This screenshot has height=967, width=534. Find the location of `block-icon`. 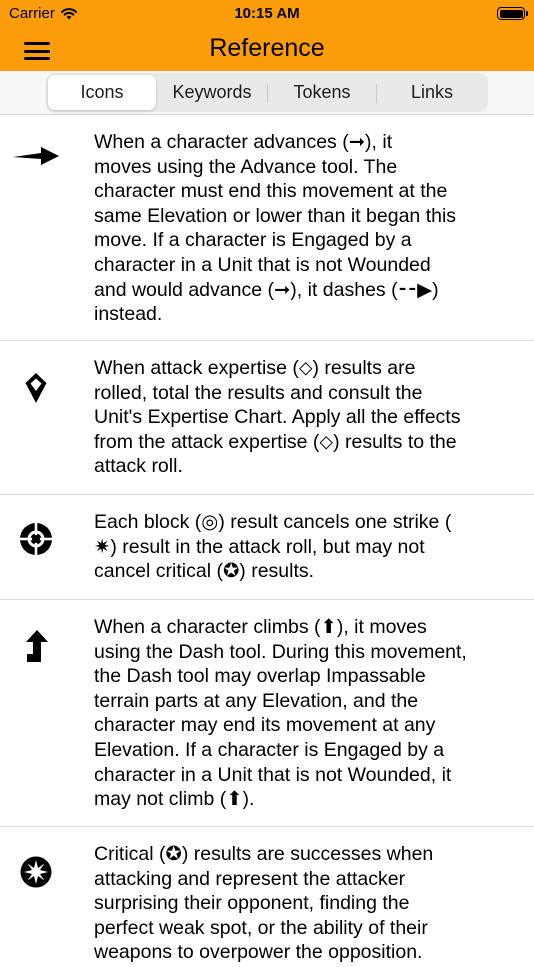

block-icon is located at coordinates (36, 539).